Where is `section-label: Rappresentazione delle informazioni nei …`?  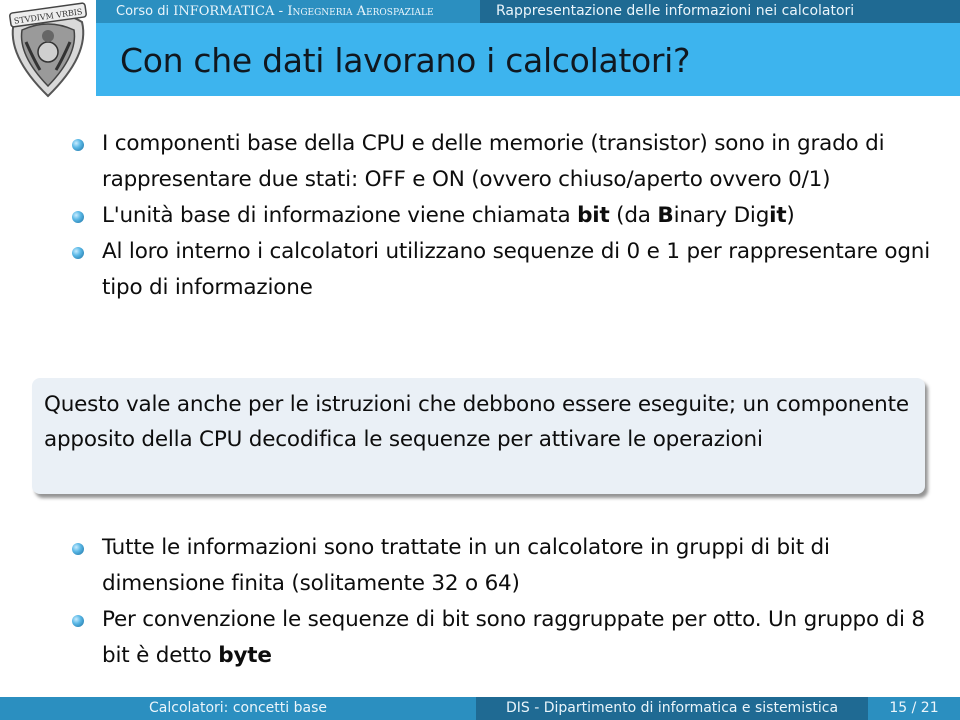
section-label: Rappresentazione delle informazioni nei … is located at coordinates (720, 11).